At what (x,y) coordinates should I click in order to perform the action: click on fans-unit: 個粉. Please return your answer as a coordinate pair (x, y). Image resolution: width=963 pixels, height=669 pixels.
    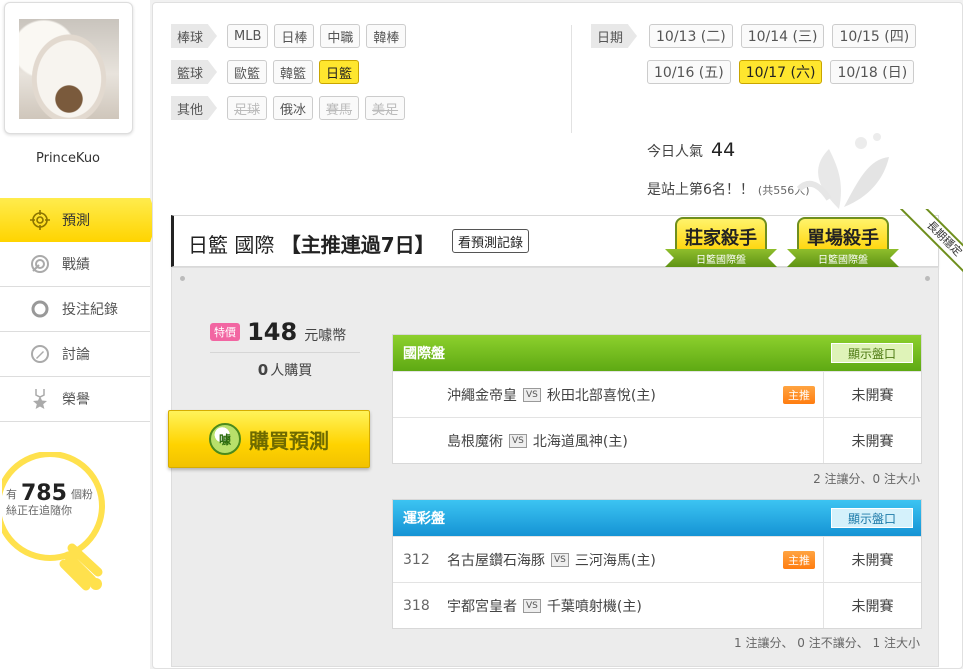
    Looking at the image, I should click on (81, 494).